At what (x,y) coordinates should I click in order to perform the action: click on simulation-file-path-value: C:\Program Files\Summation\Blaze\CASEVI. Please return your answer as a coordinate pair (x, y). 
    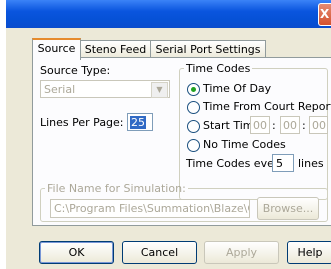
    Looking at the image, I should click on (151, 208).